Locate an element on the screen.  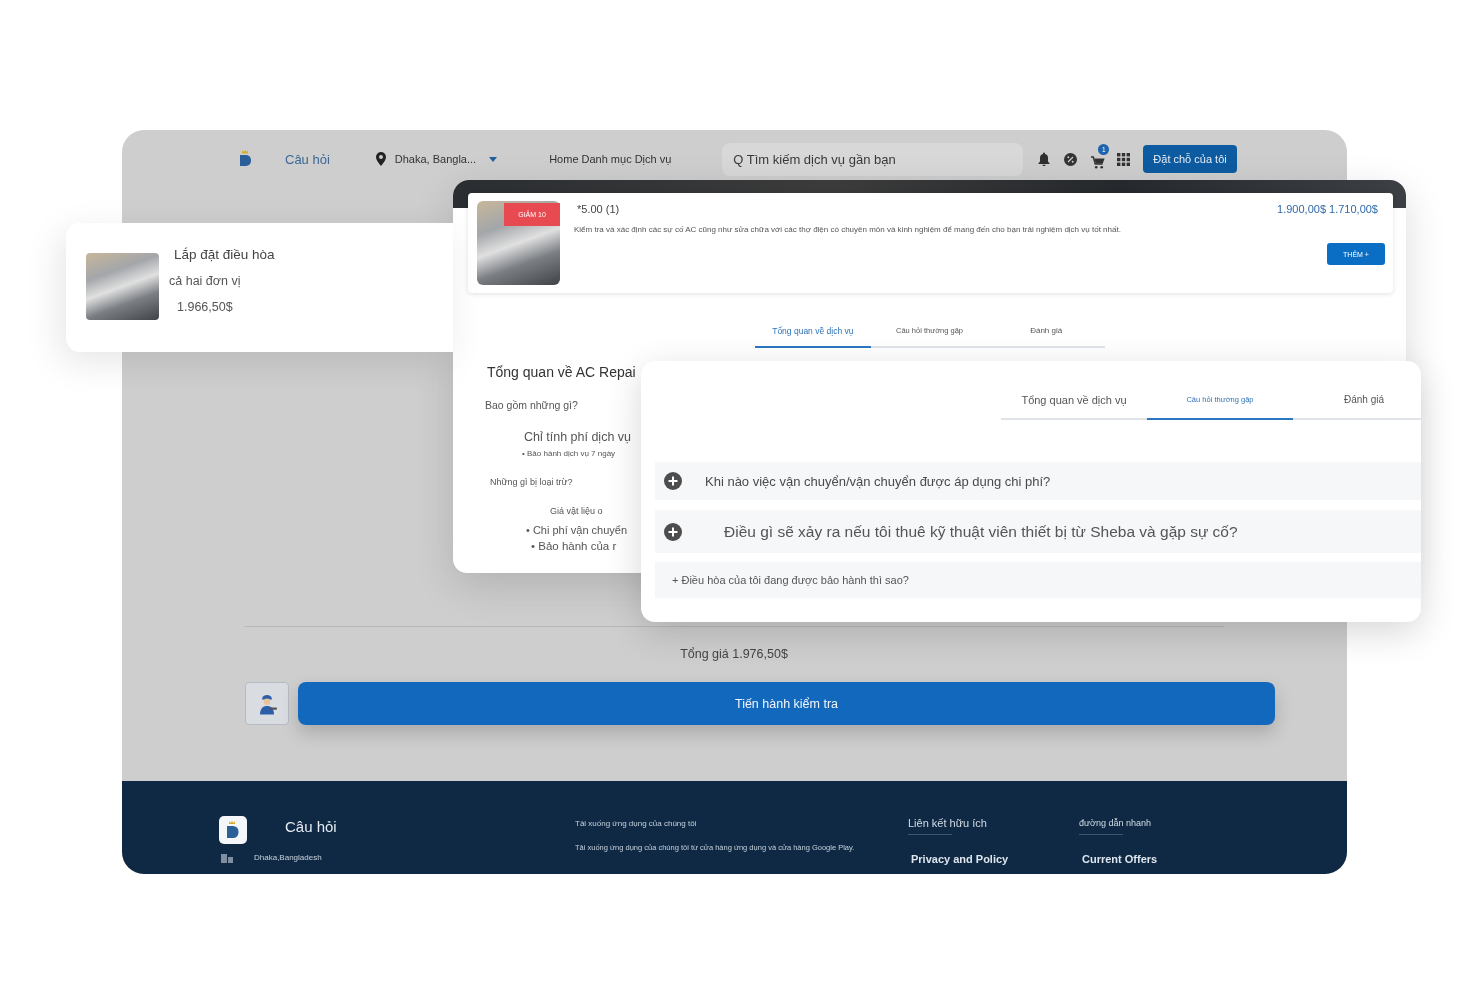
total-price: Tổng giá 1.976,50$ is located at coordinates (734, 654).